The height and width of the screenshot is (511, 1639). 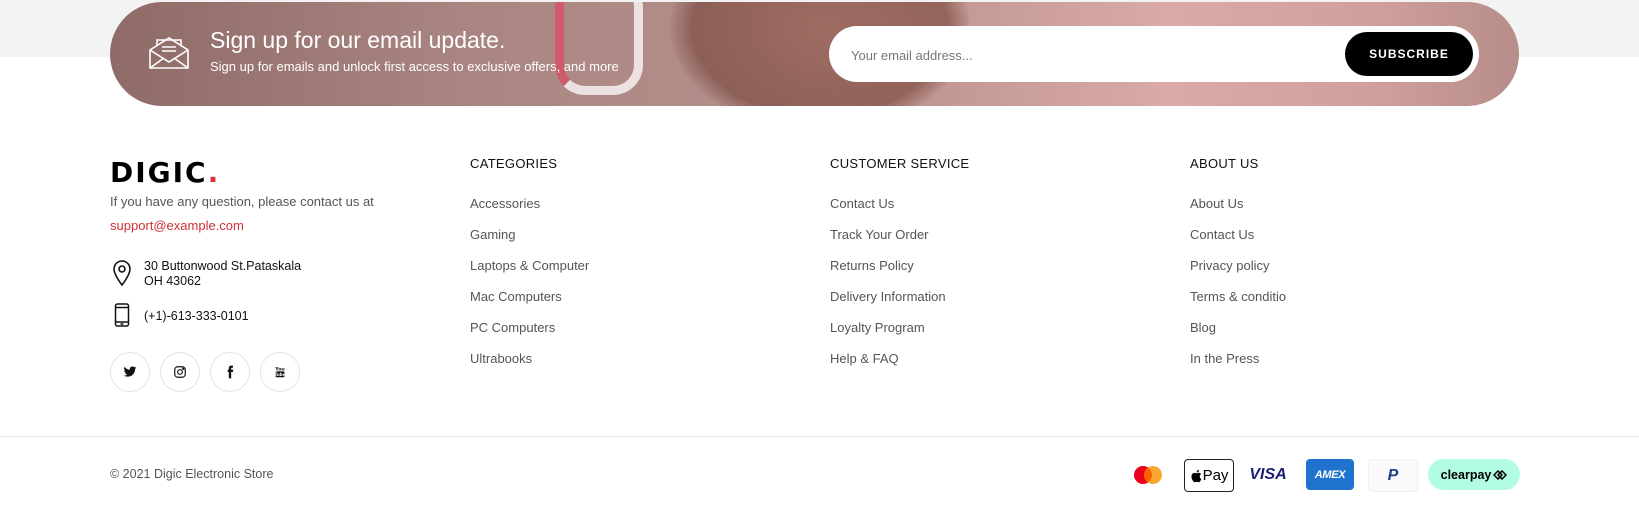 What do you see at coordinates (358, 40) in the screenshot?
I see `newsletter-title: Sign up for our email update.` at bounding box center [358, 40].